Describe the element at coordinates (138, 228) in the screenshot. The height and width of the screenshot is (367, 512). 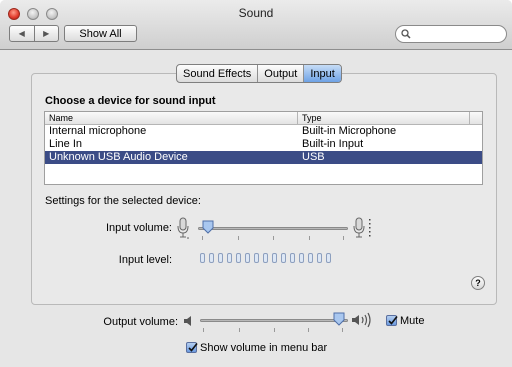
I see `input-volume-label: Input volume:` at that location.